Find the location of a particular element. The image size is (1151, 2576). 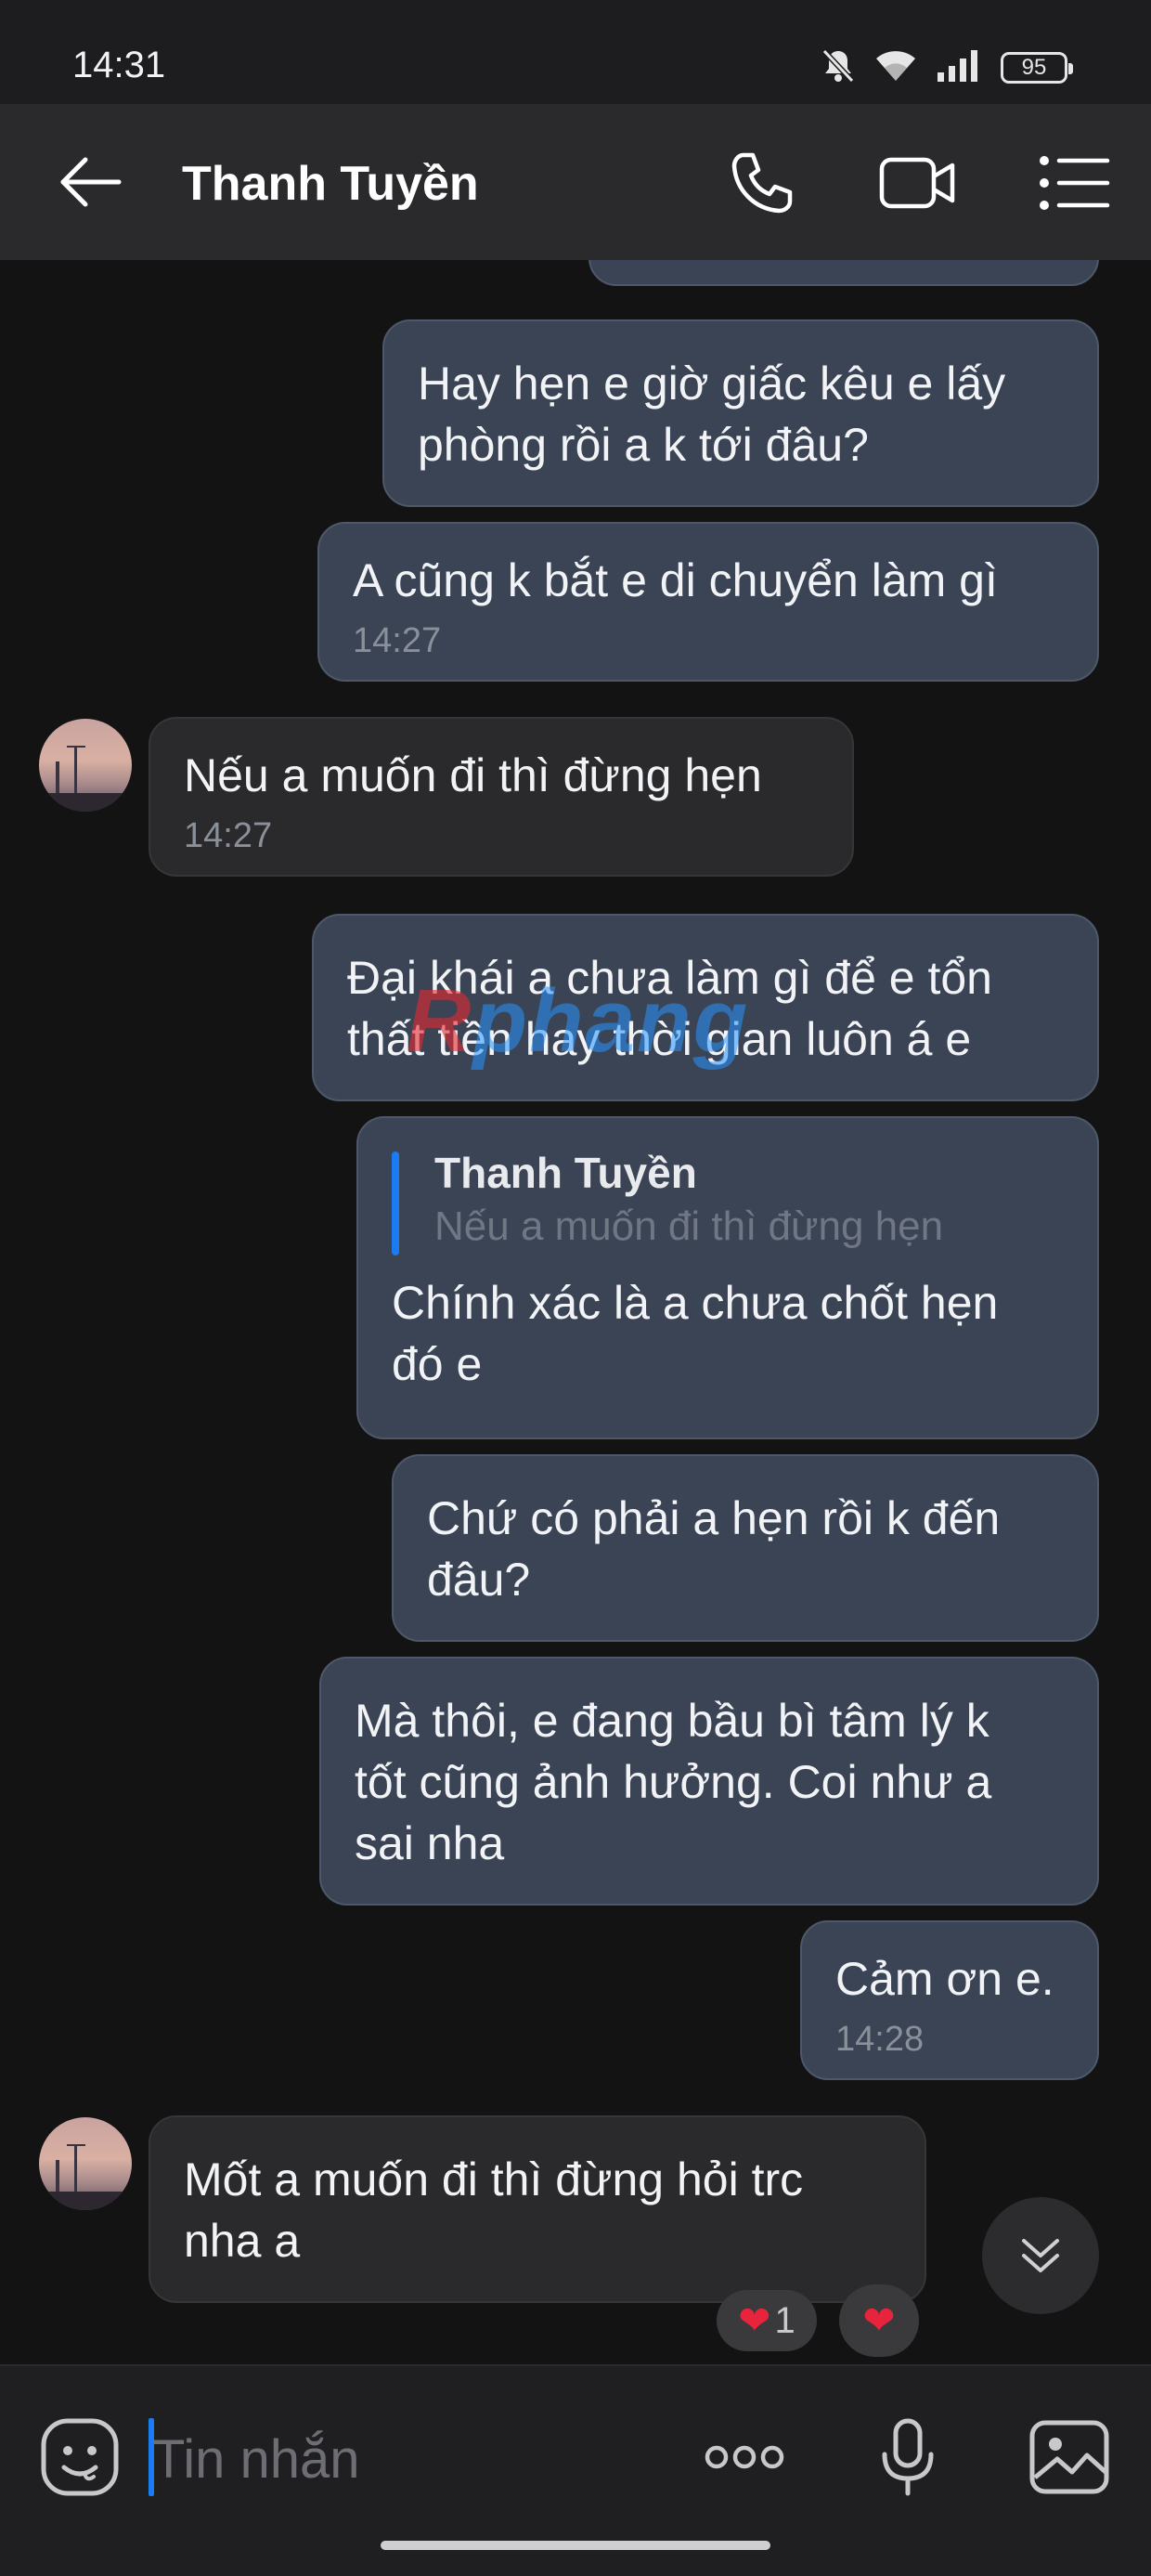

message-bubble-incoming: Nếu a muốn đi thì đừng hẹn 14:27 is located at coordinates (502, 797).